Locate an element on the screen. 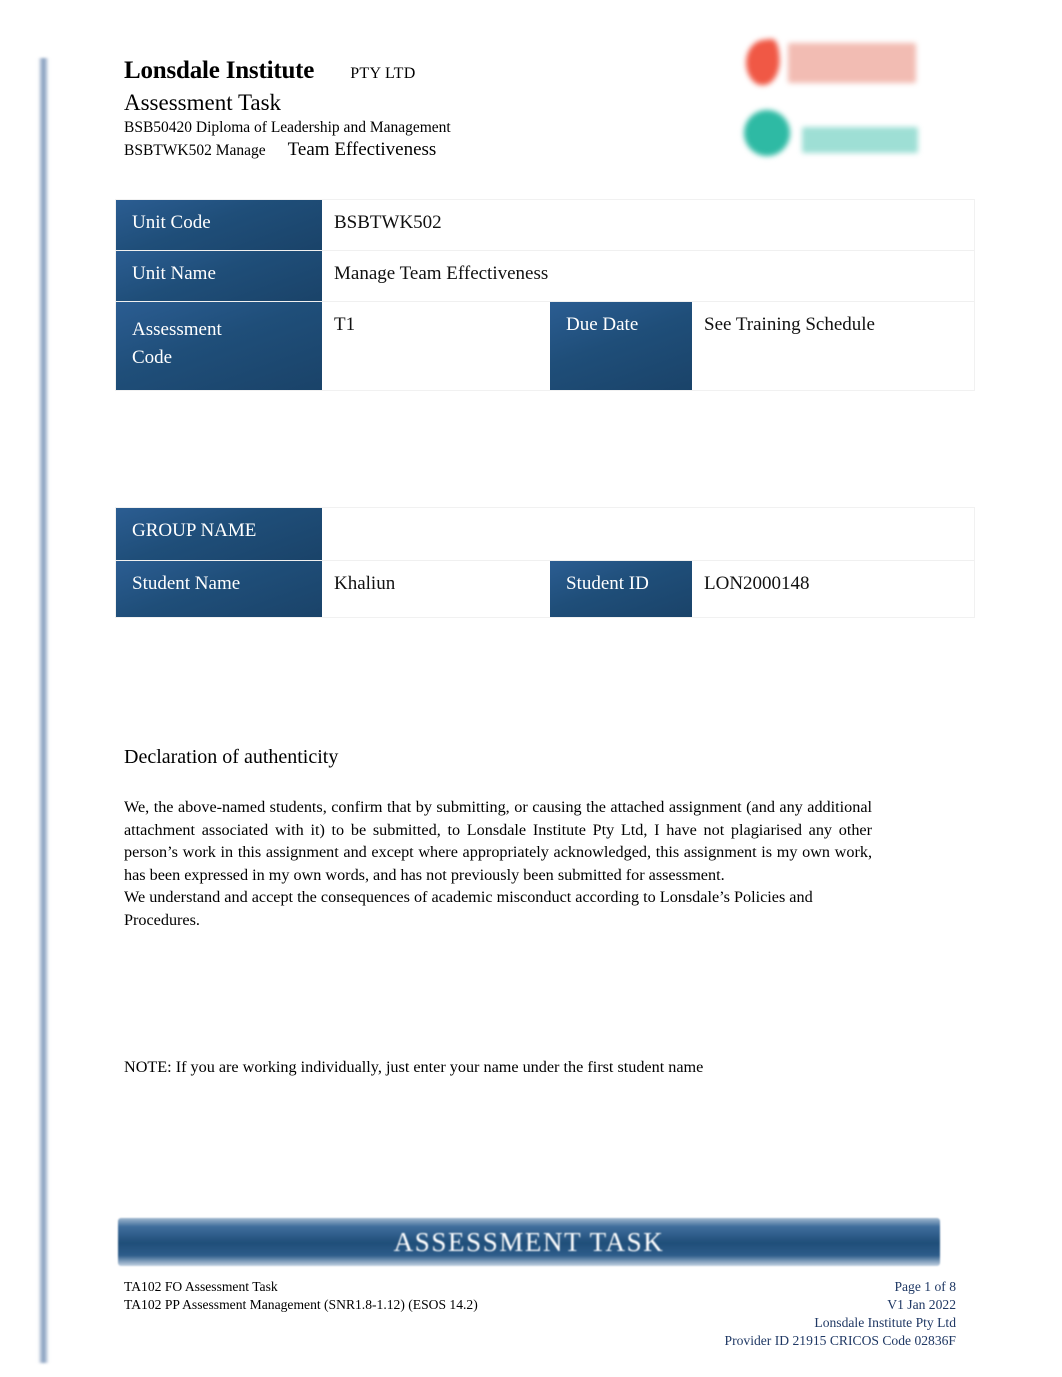 The height and width of the screenshot is (1377, 1062). unit-code-label: Unit Code is located at coordinates (219, 225).